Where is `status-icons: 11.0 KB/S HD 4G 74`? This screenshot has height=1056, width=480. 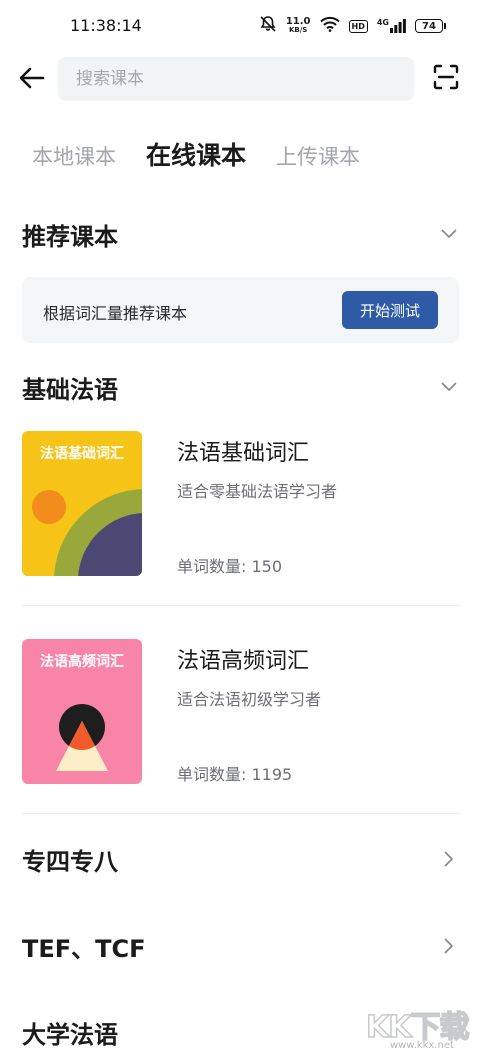
status-icons: 11.0 KB/S HD 4G 74 is located at coordinates (352, 26).